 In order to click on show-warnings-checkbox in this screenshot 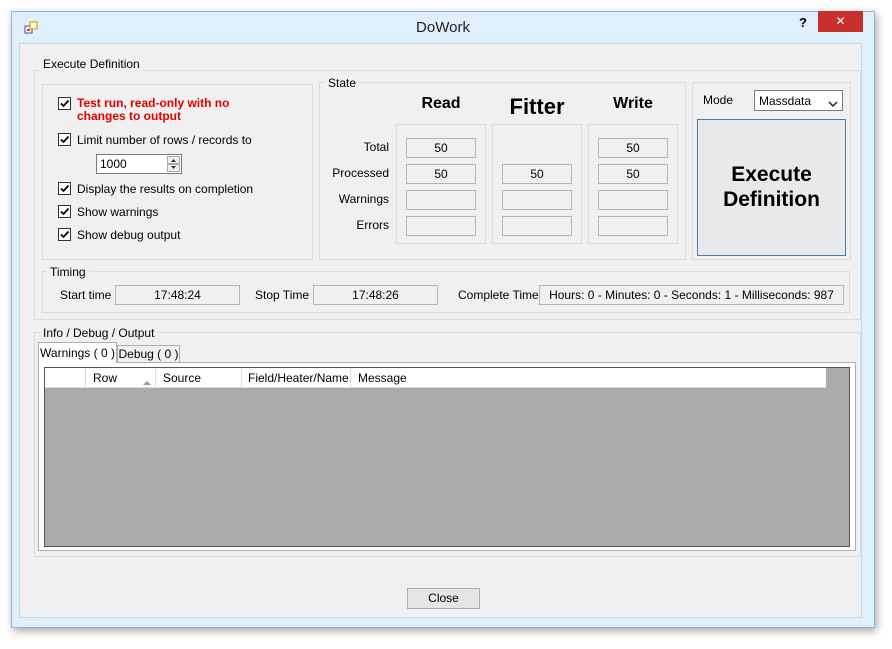, I will do `click(64, 211)`.